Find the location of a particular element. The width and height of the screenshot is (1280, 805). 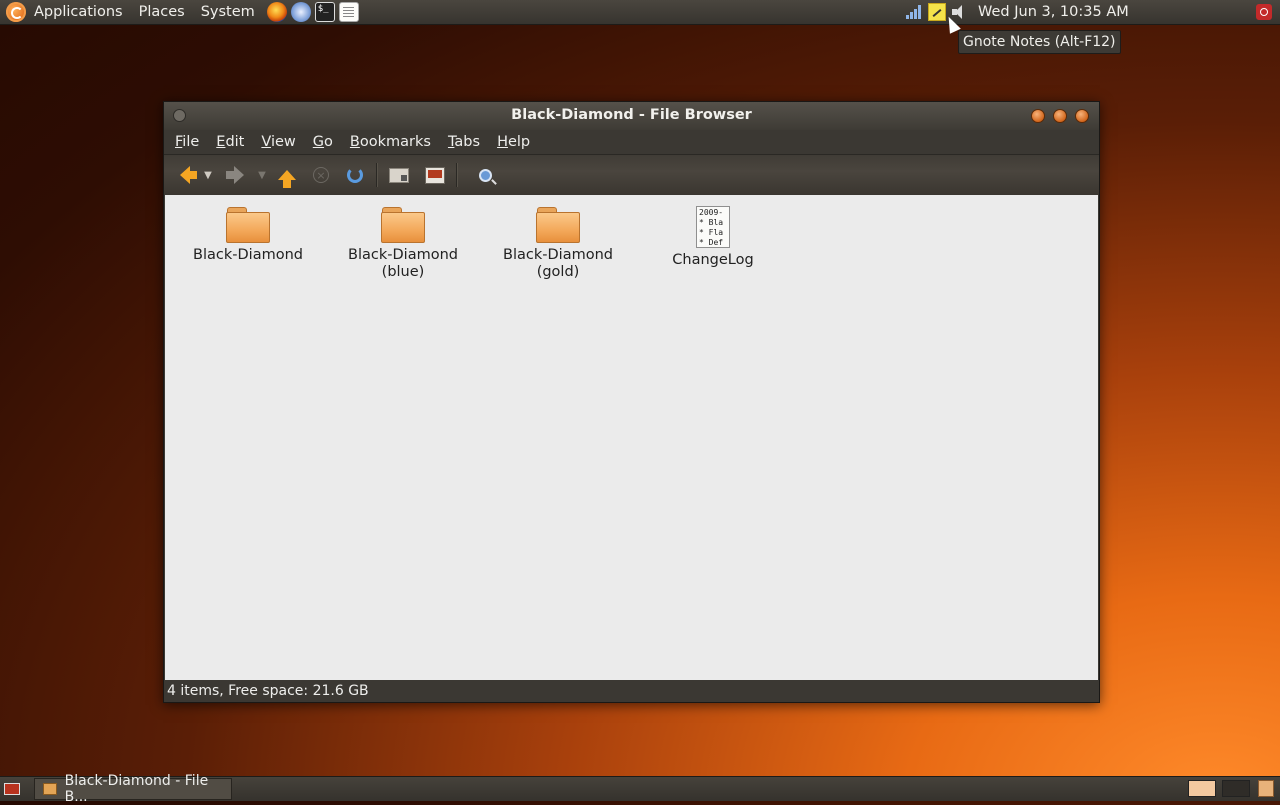

folder-item: Black-Diamond (gold) is located at coordinates (558, 244).